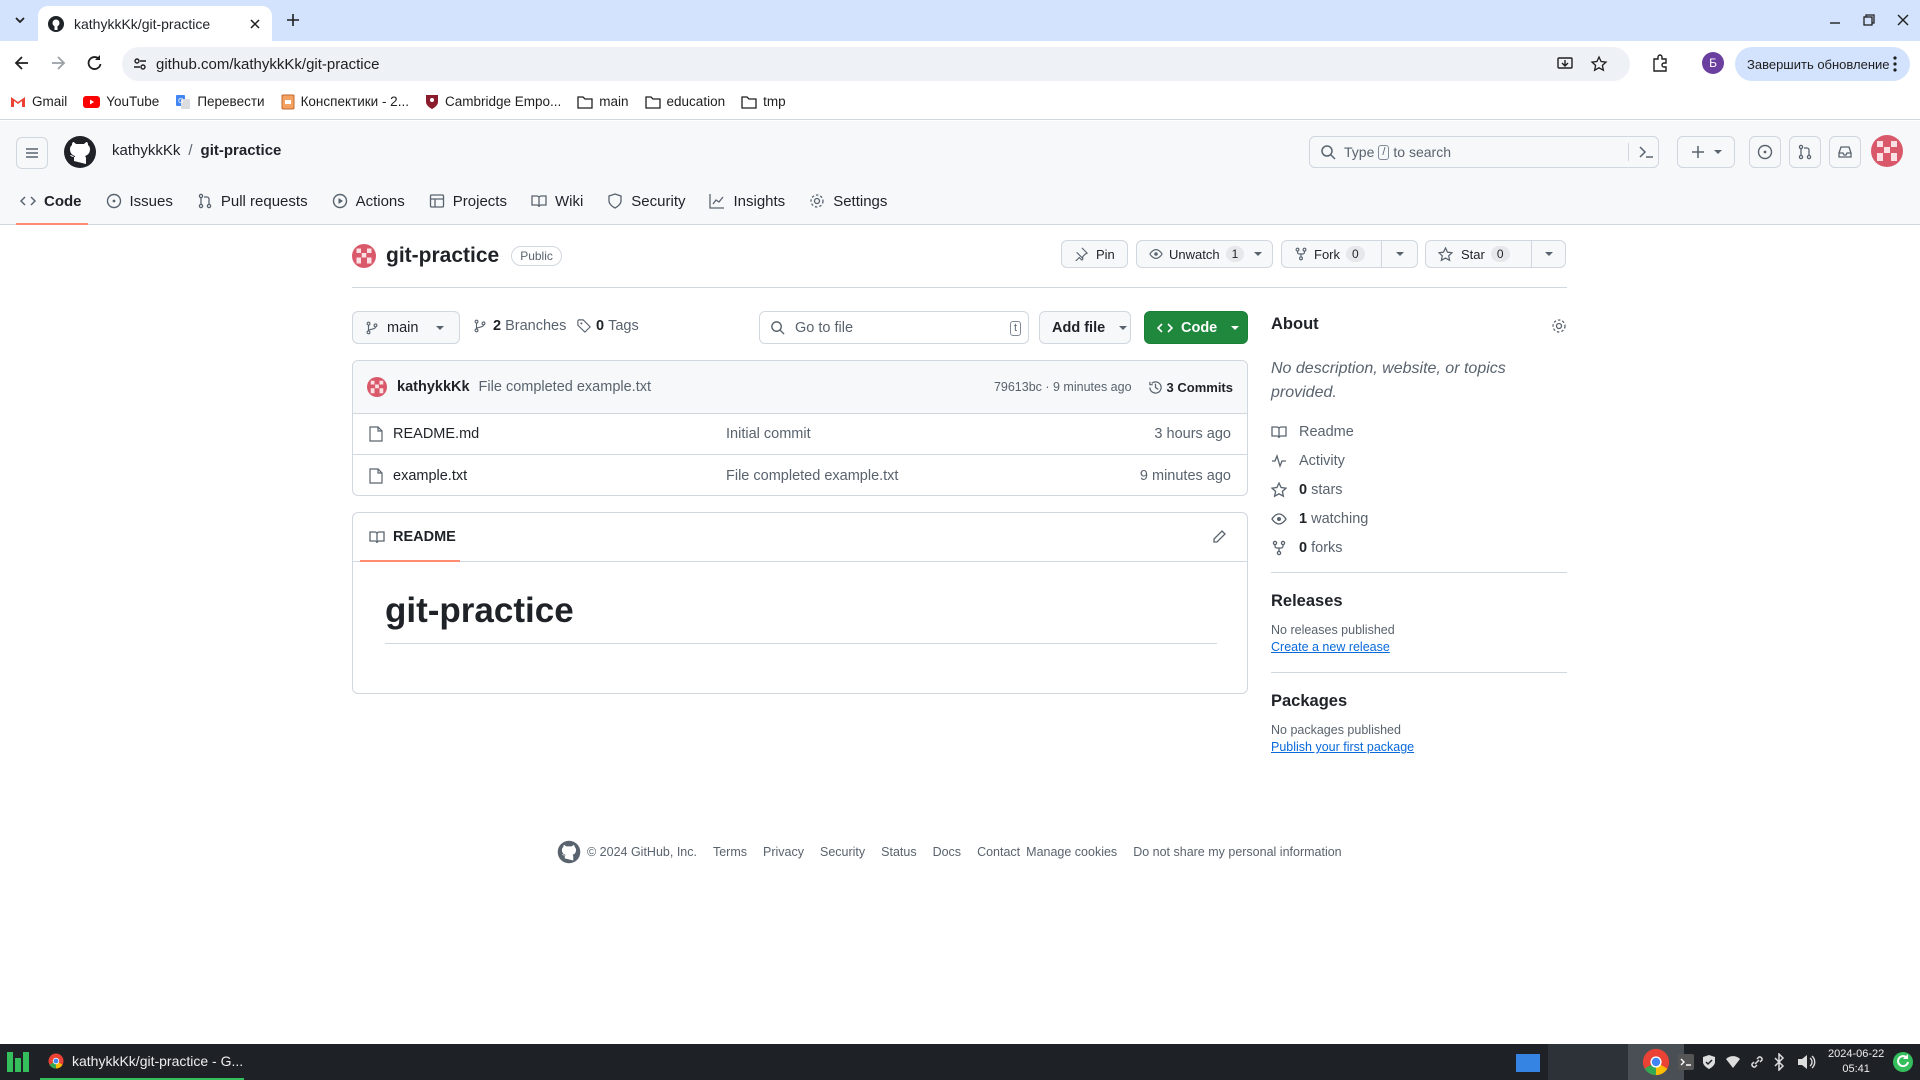 Image resolution: width=1920 pixels, height=1080 pixels. Describe the element at coordinates (1845, 152) in the screenshot. I see `inbox-icon-button` at that location.